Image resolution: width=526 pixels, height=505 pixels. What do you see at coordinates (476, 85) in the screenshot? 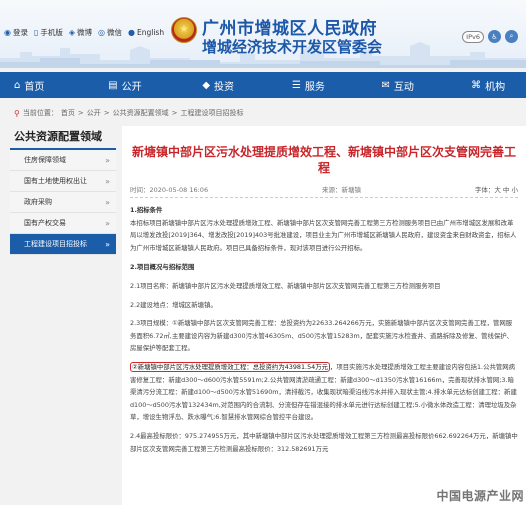
I see `institution-icon: ⌘` at bounding box center [476, 85].